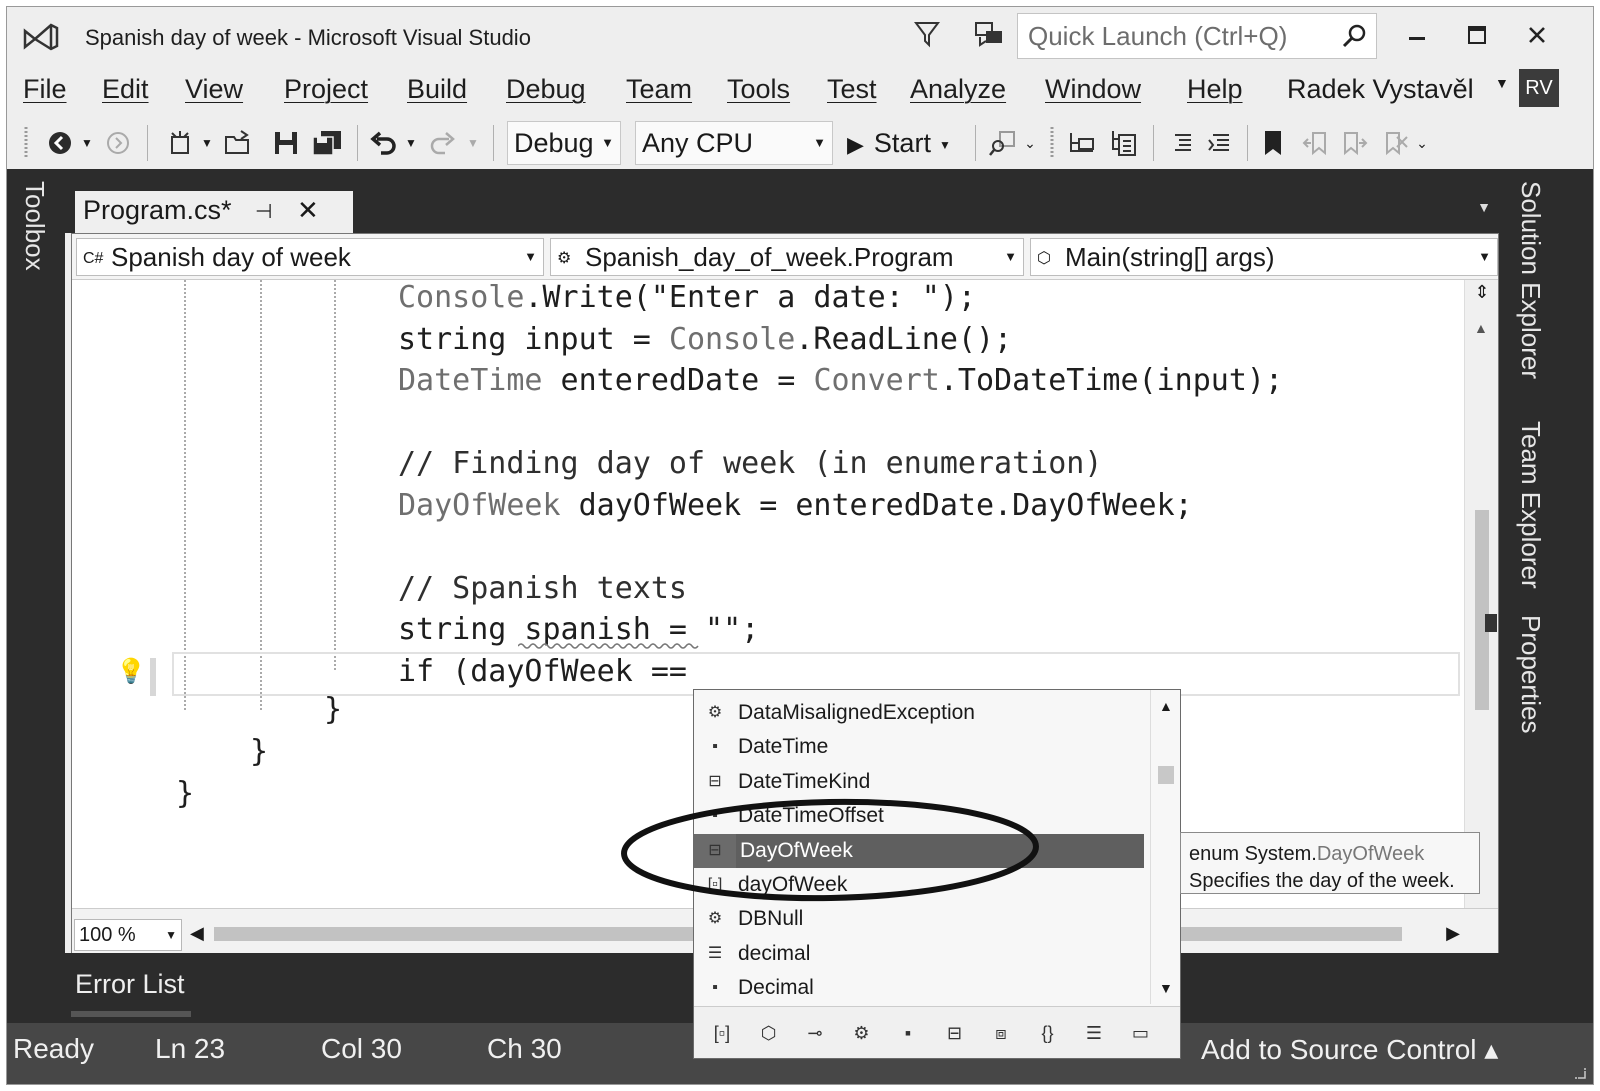  I want to click on scroll-left-icon: ◀, so click(197, 933).